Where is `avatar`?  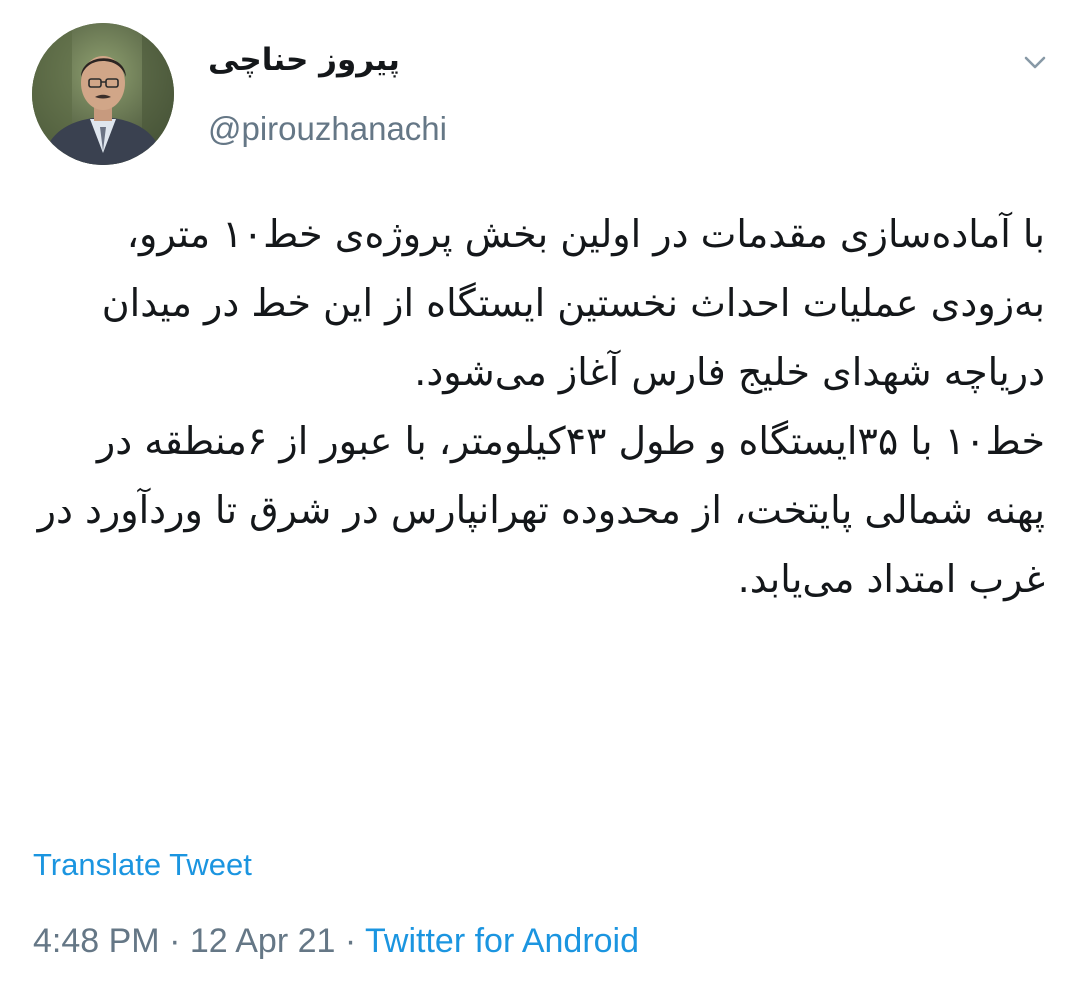 avatar is located at coordinates (103, 94).